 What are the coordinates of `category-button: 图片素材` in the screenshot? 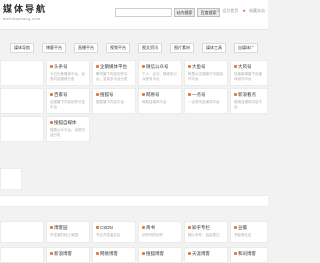 It's located at (182, 48).